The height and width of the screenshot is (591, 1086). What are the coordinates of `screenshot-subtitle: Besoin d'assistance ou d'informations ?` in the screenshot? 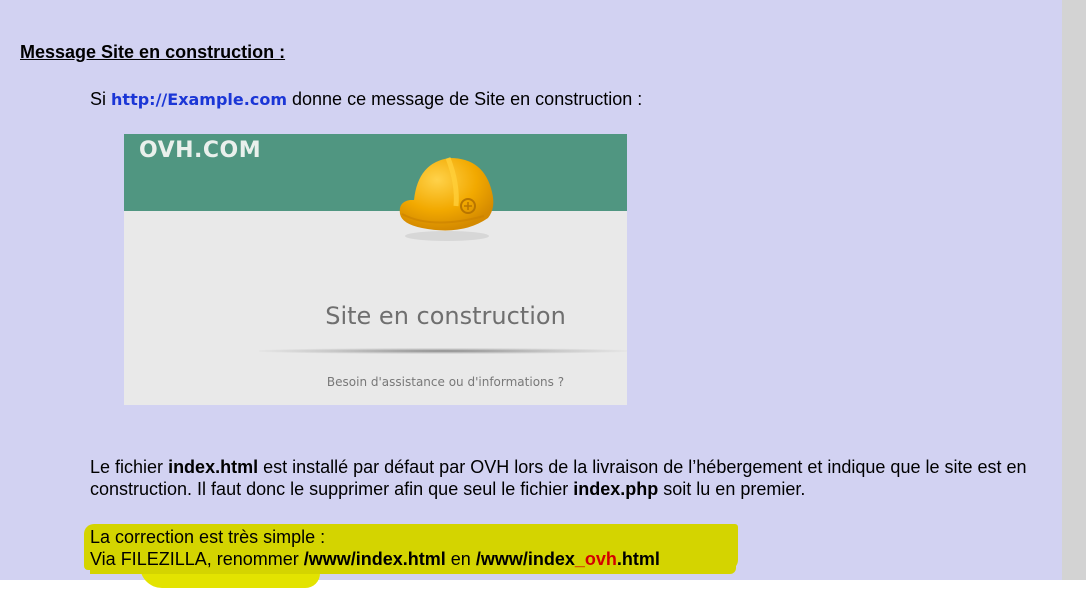 It's located at (445, 382).